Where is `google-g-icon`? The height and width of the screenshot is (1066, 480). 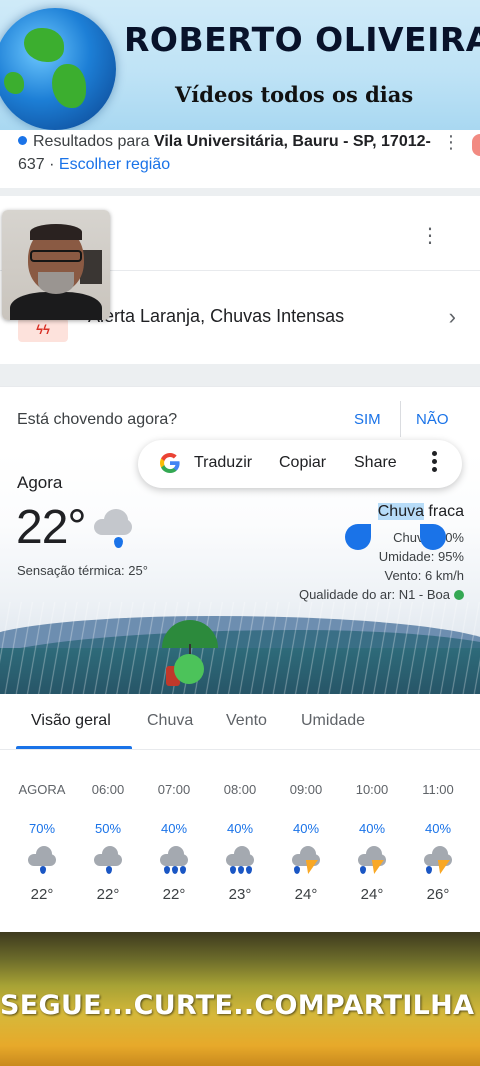
google-g-icon is located at coordinates (170, 463).